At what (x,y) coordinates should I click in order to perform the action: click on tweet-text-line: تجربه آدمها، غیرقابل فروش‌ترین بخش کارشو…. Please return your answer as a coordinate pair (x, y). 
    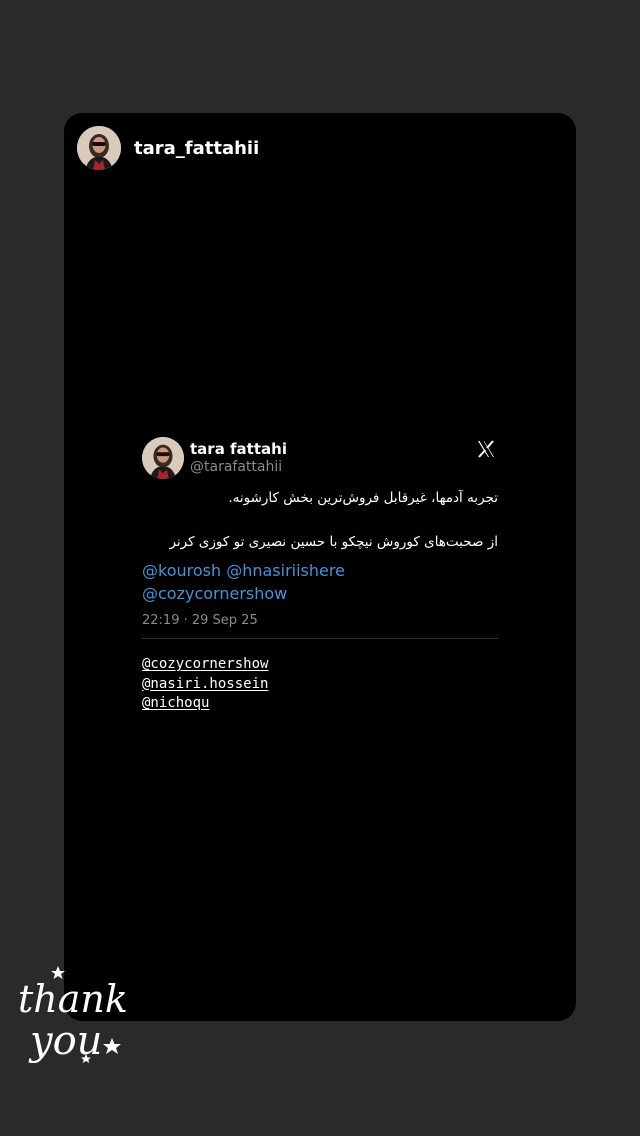
    Looking at the image, I should click on (363, 498).